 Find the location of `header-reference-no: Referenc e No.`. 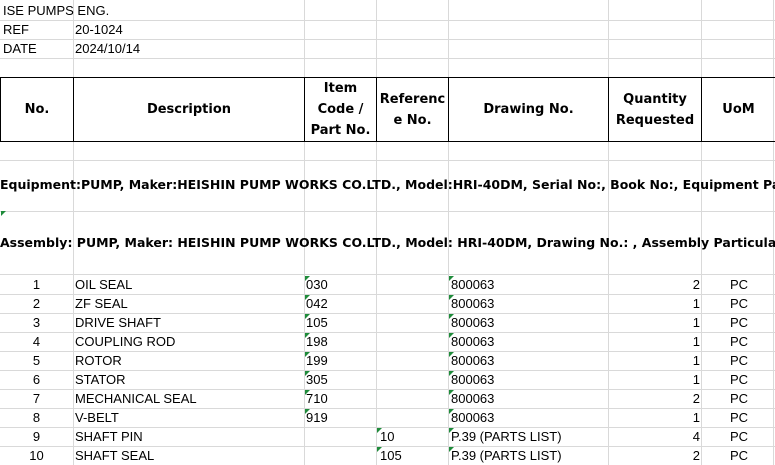

header-reference-no: Referenc e No. is located at coordinates (412, 109).